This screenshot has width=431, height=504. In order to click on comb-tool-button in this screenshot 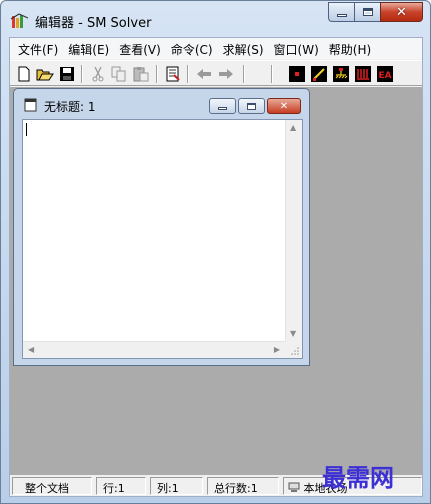, I will do `click(363, 74)`.